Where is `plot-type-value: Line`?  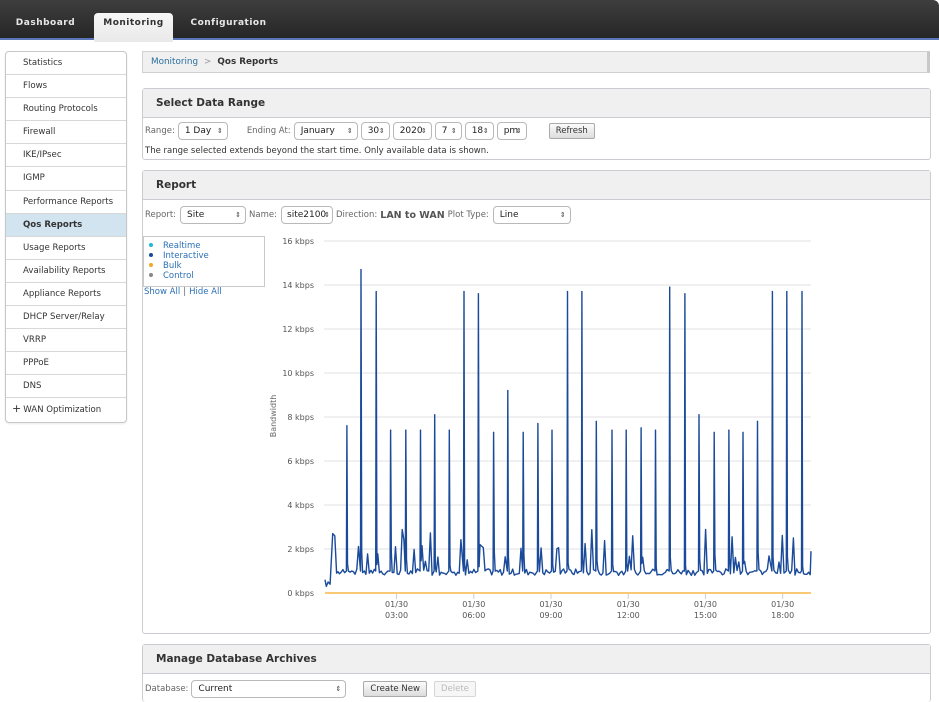
plot-type-value: Line is located at coordinates (509, 215).